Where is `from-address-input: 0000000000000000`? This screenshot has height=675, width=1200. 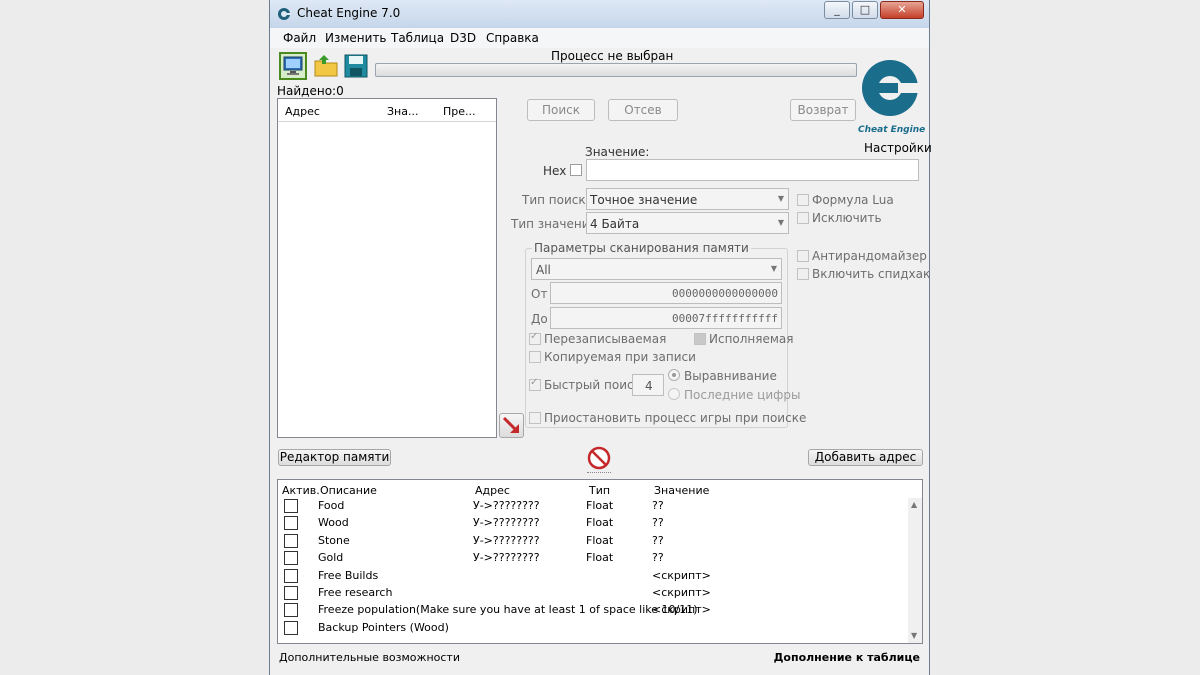 from-address-input: 0000000000000000 is located at coordinates (666, 293).